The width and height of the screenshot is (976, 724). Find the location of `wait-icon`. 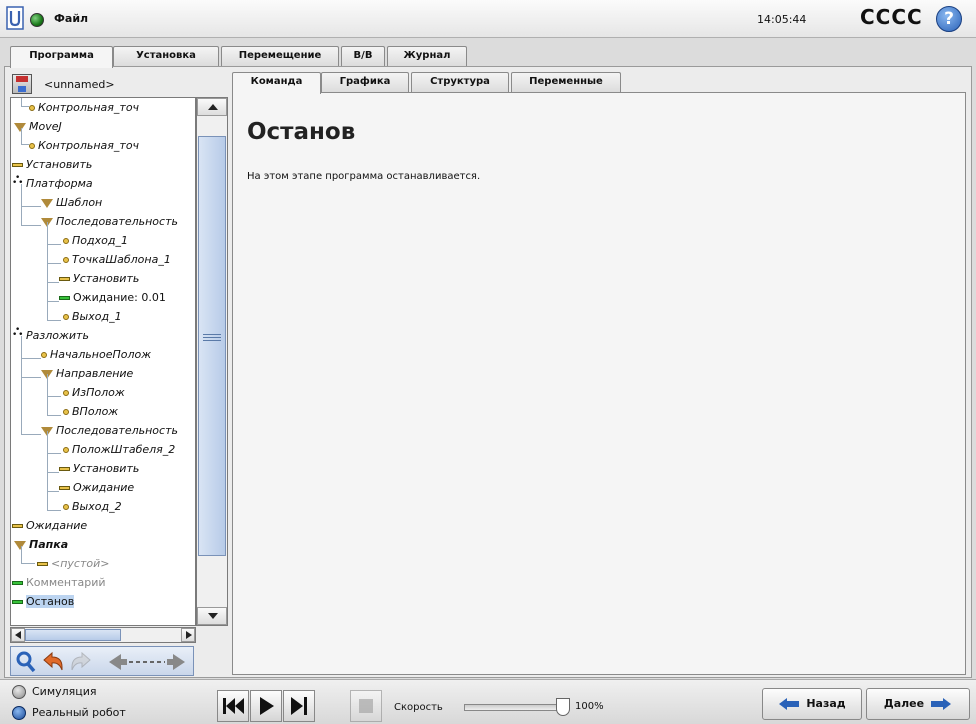

wait-icon is located at coordinates (17, 526).